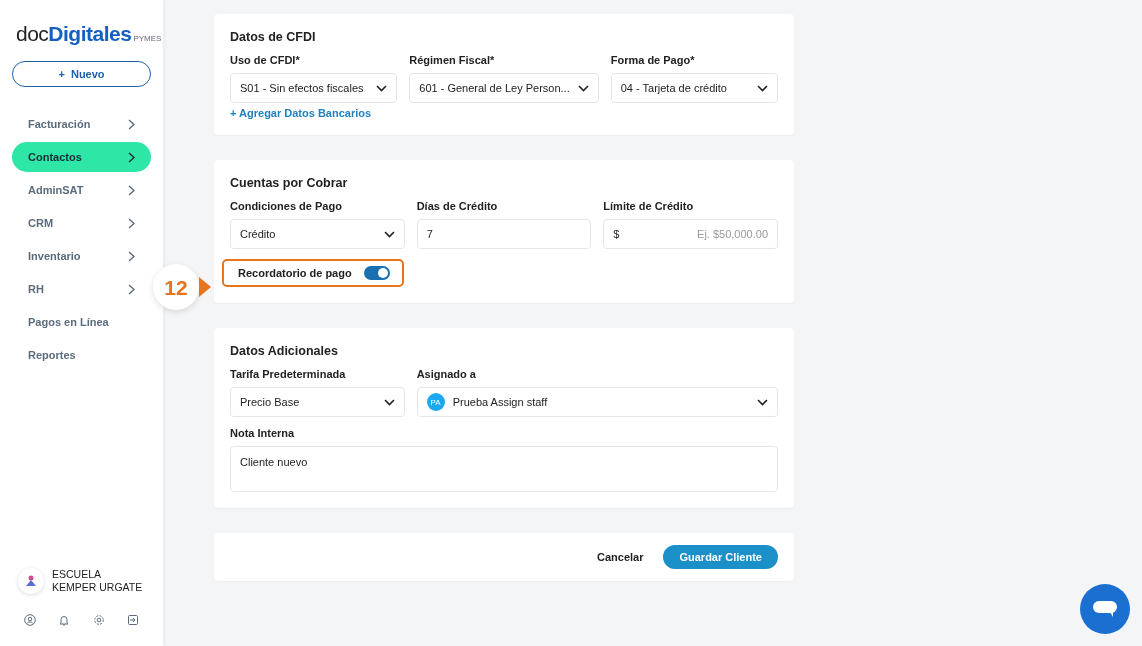  I want to click on section-title: Datos Adicionales, so click(284, 351).